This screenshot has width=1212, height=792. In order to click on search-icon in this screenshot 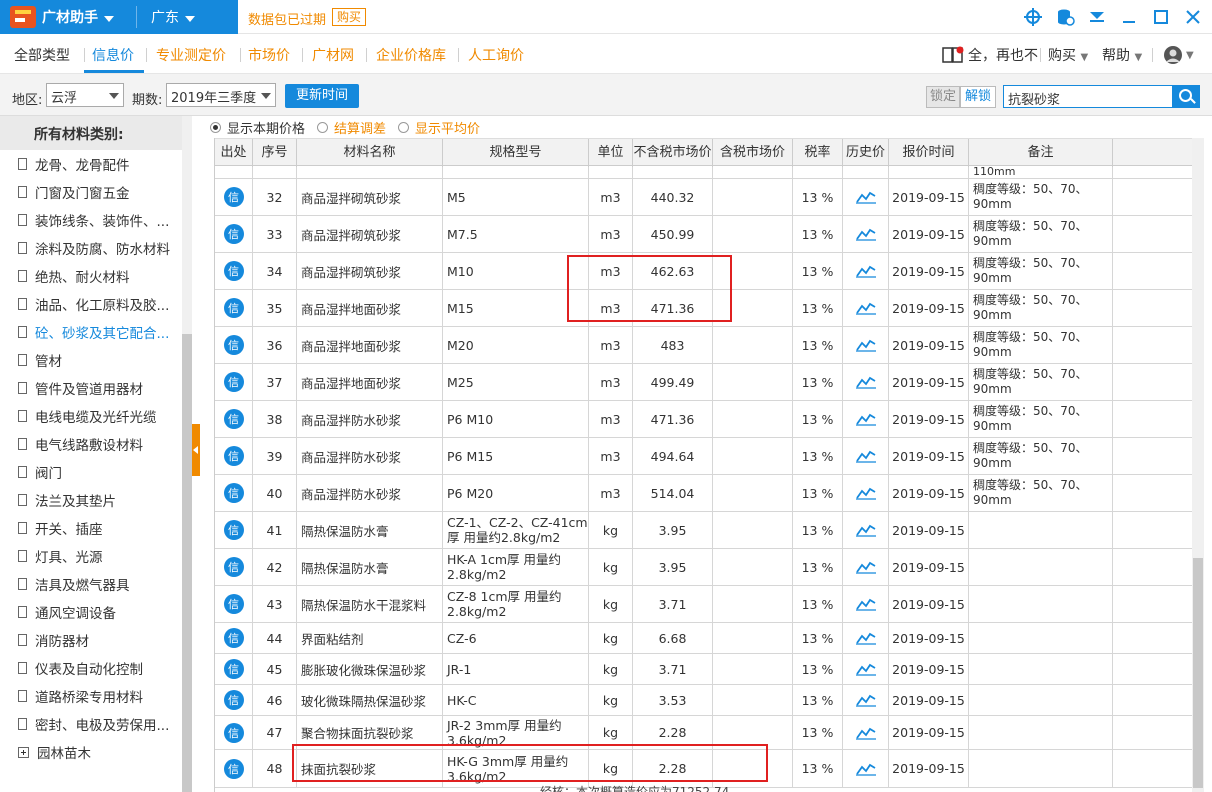, I will do `click(1186, 96)`.